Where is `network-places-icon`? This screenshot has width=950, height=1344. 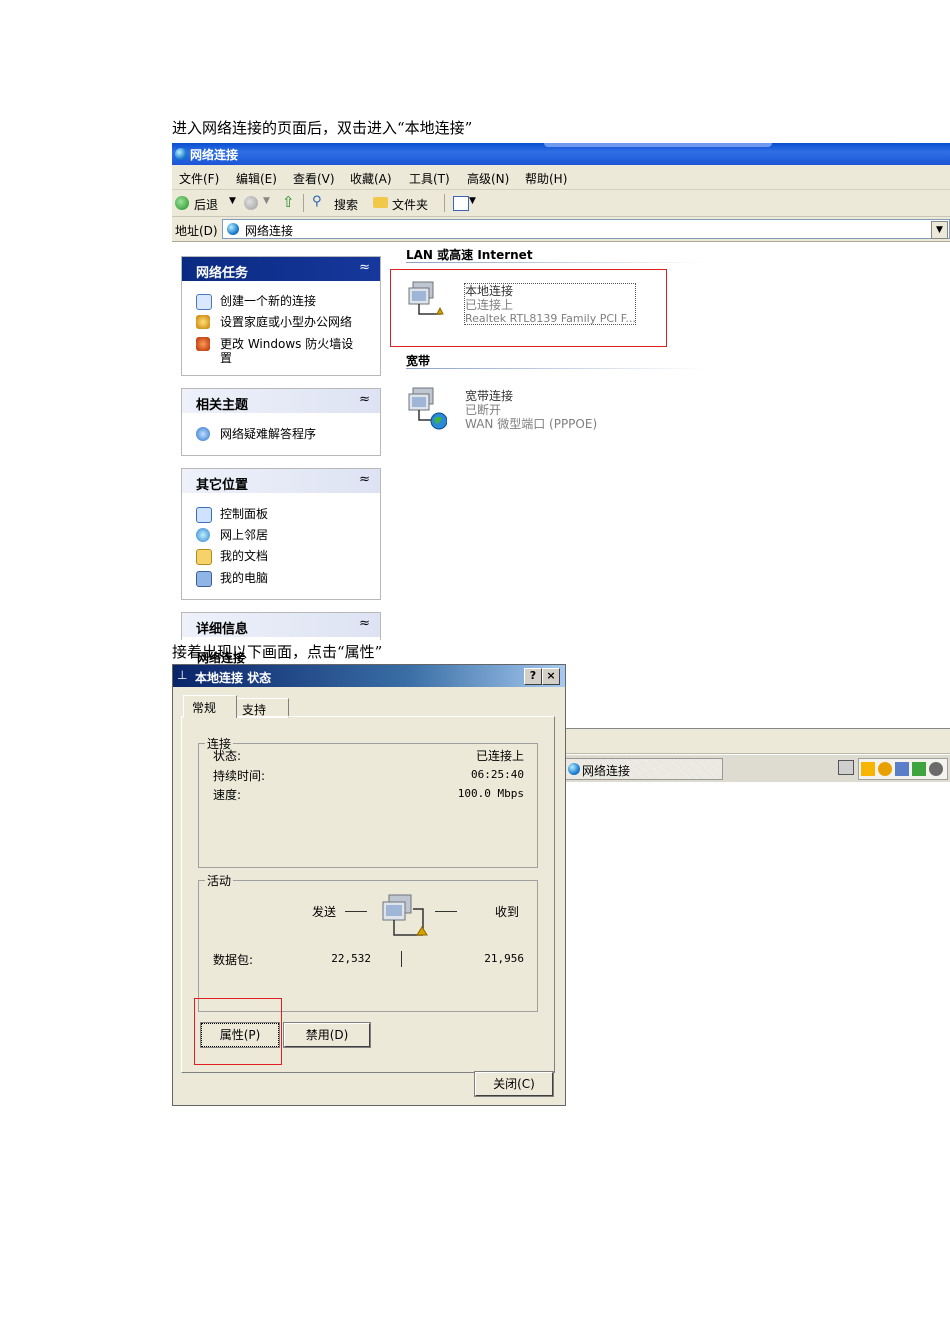 network-places-icon is located at coordinates (203, 535).